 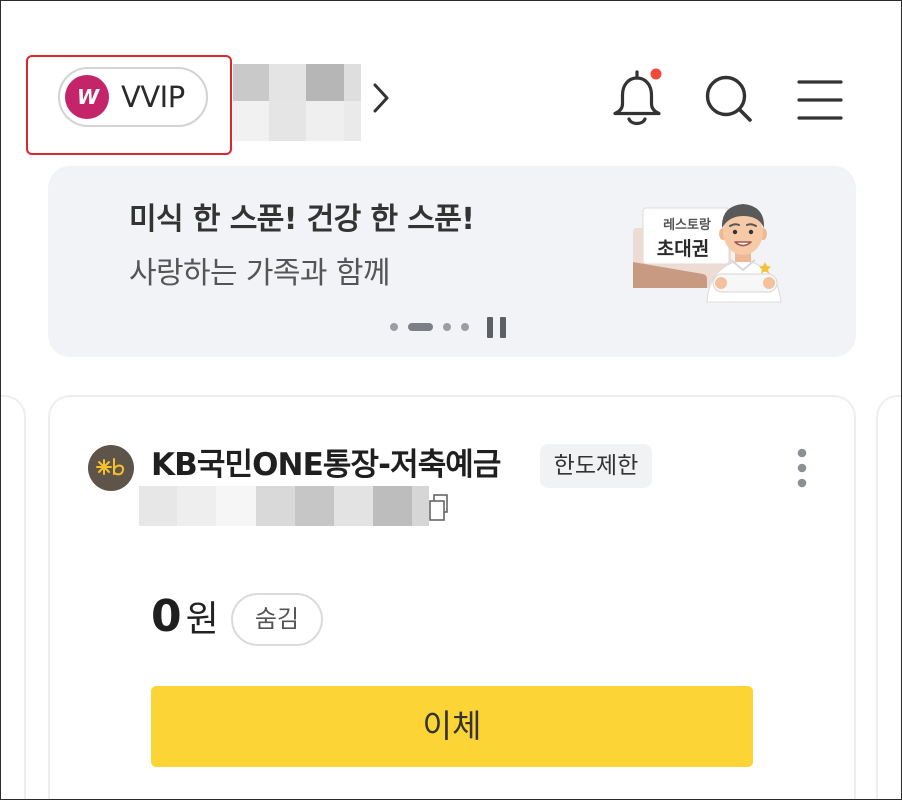 I want to click on adjacent-account-card-left, so click(x=13, y=597).